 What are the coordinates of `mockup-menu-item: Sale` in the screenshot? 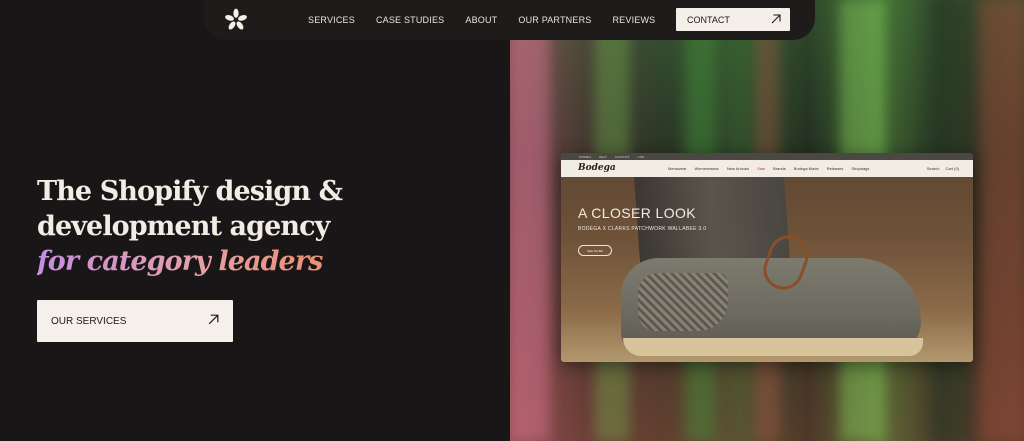 It's located at (761, 168).